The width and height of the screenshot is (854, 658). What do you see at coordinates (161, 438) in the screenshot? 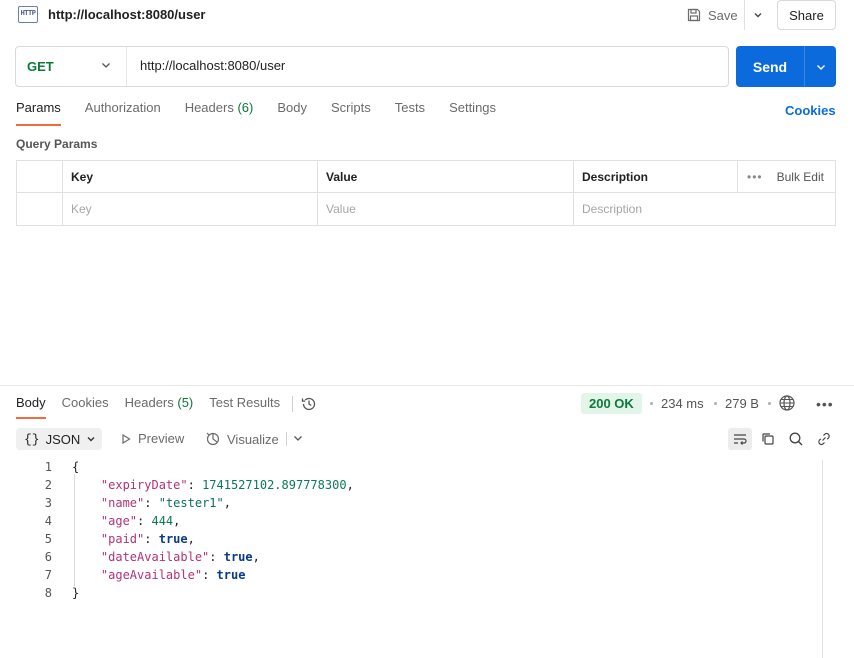
I see `preview-label: Preview` at bounding box center [161, 438].